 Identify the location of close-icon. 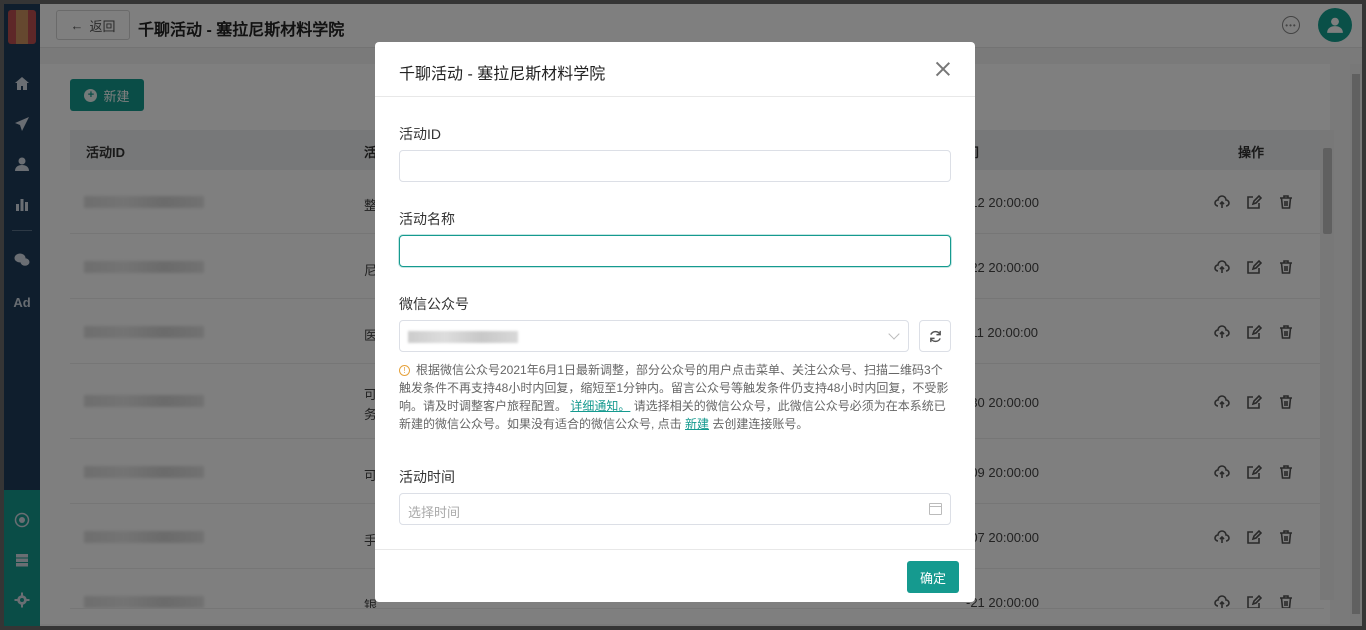
(943, 69).